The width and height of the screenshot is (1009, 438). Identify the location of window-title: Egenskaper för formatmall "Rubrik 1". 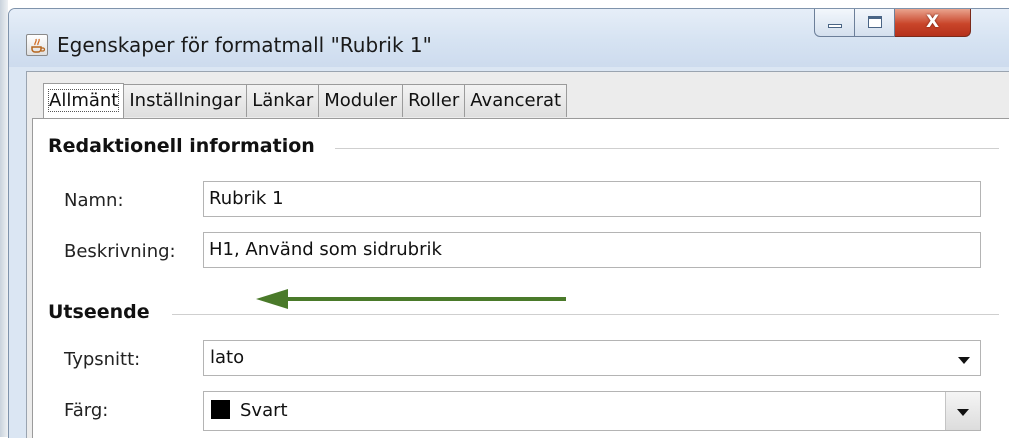
(244, 45).